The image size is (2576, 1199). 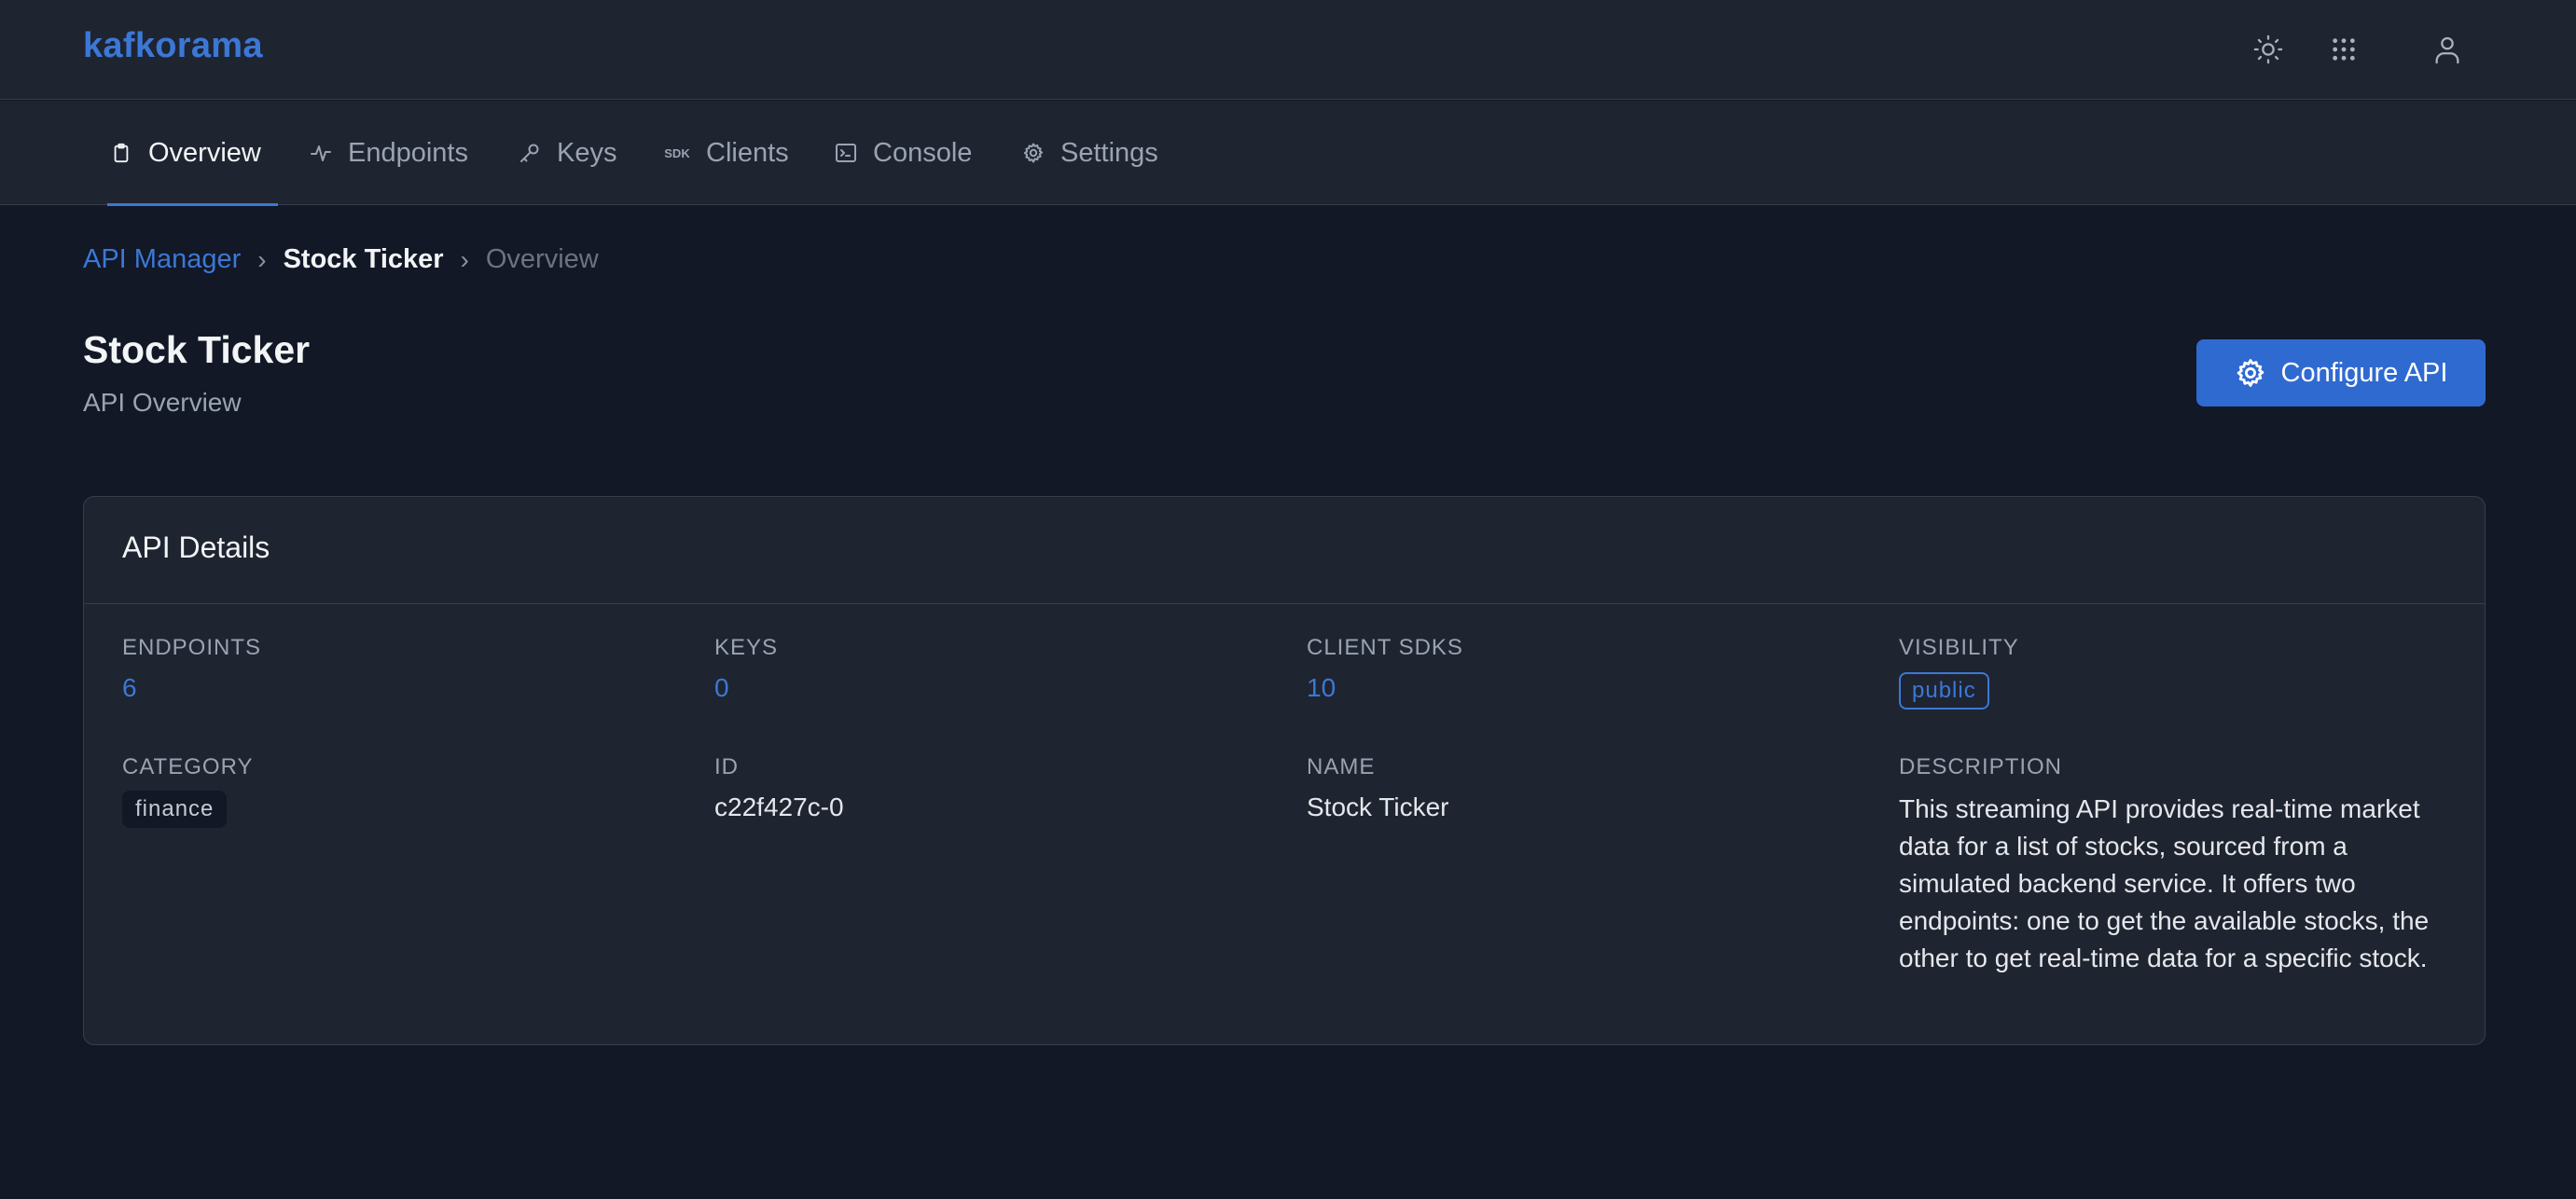 I want to click on page-title: Stock Ticker, so click(x=197, y=350).